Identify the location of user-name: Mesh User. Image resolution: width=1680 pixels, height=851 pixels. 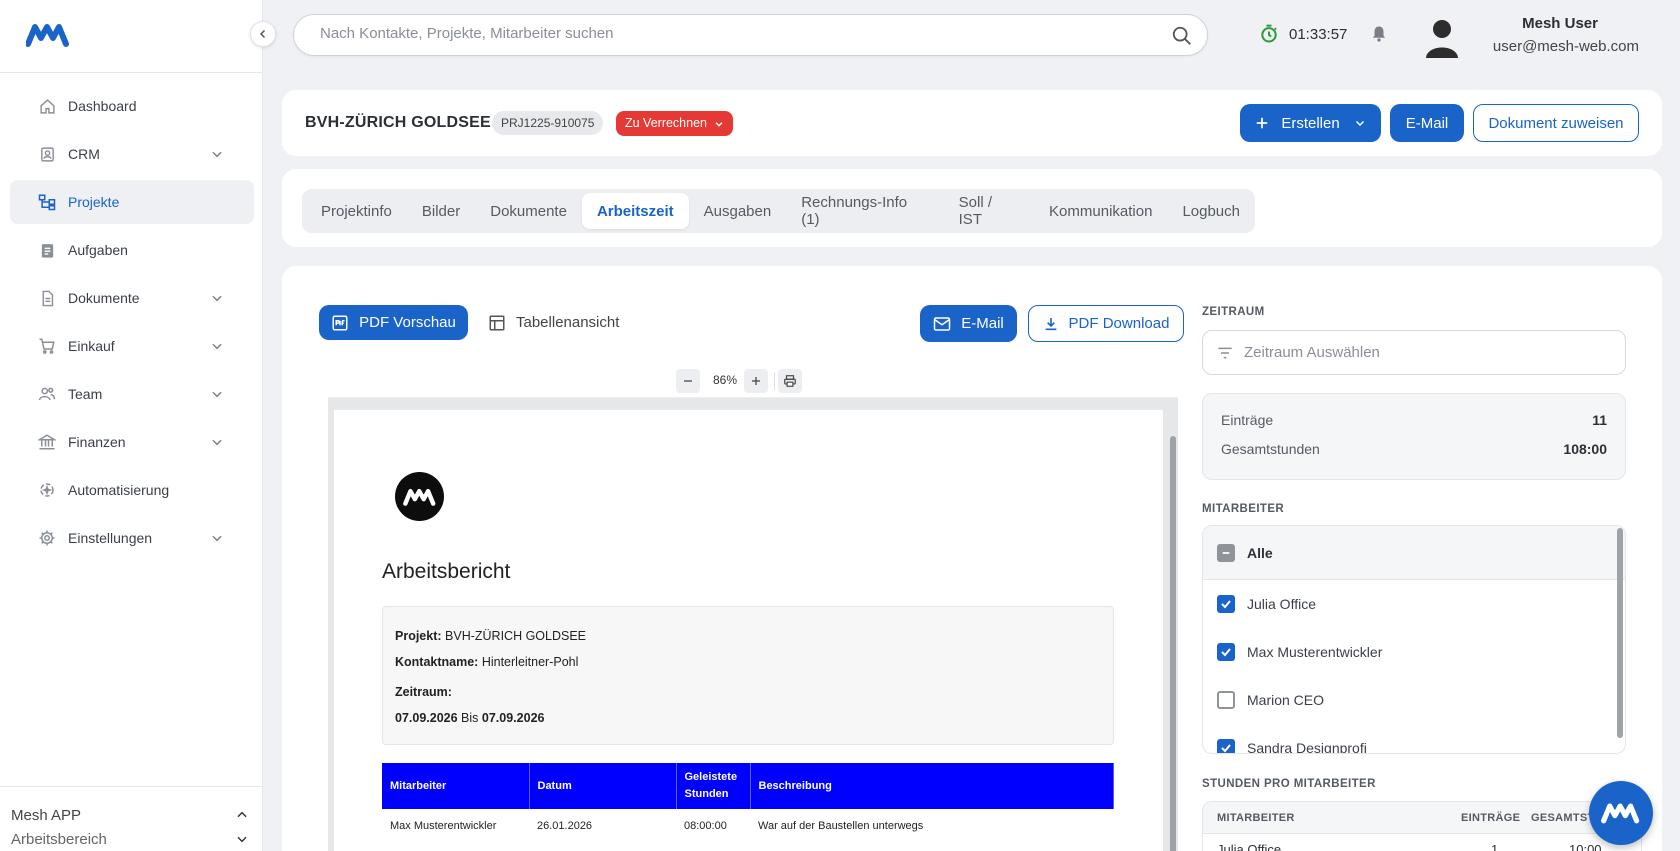
(1560, 23).